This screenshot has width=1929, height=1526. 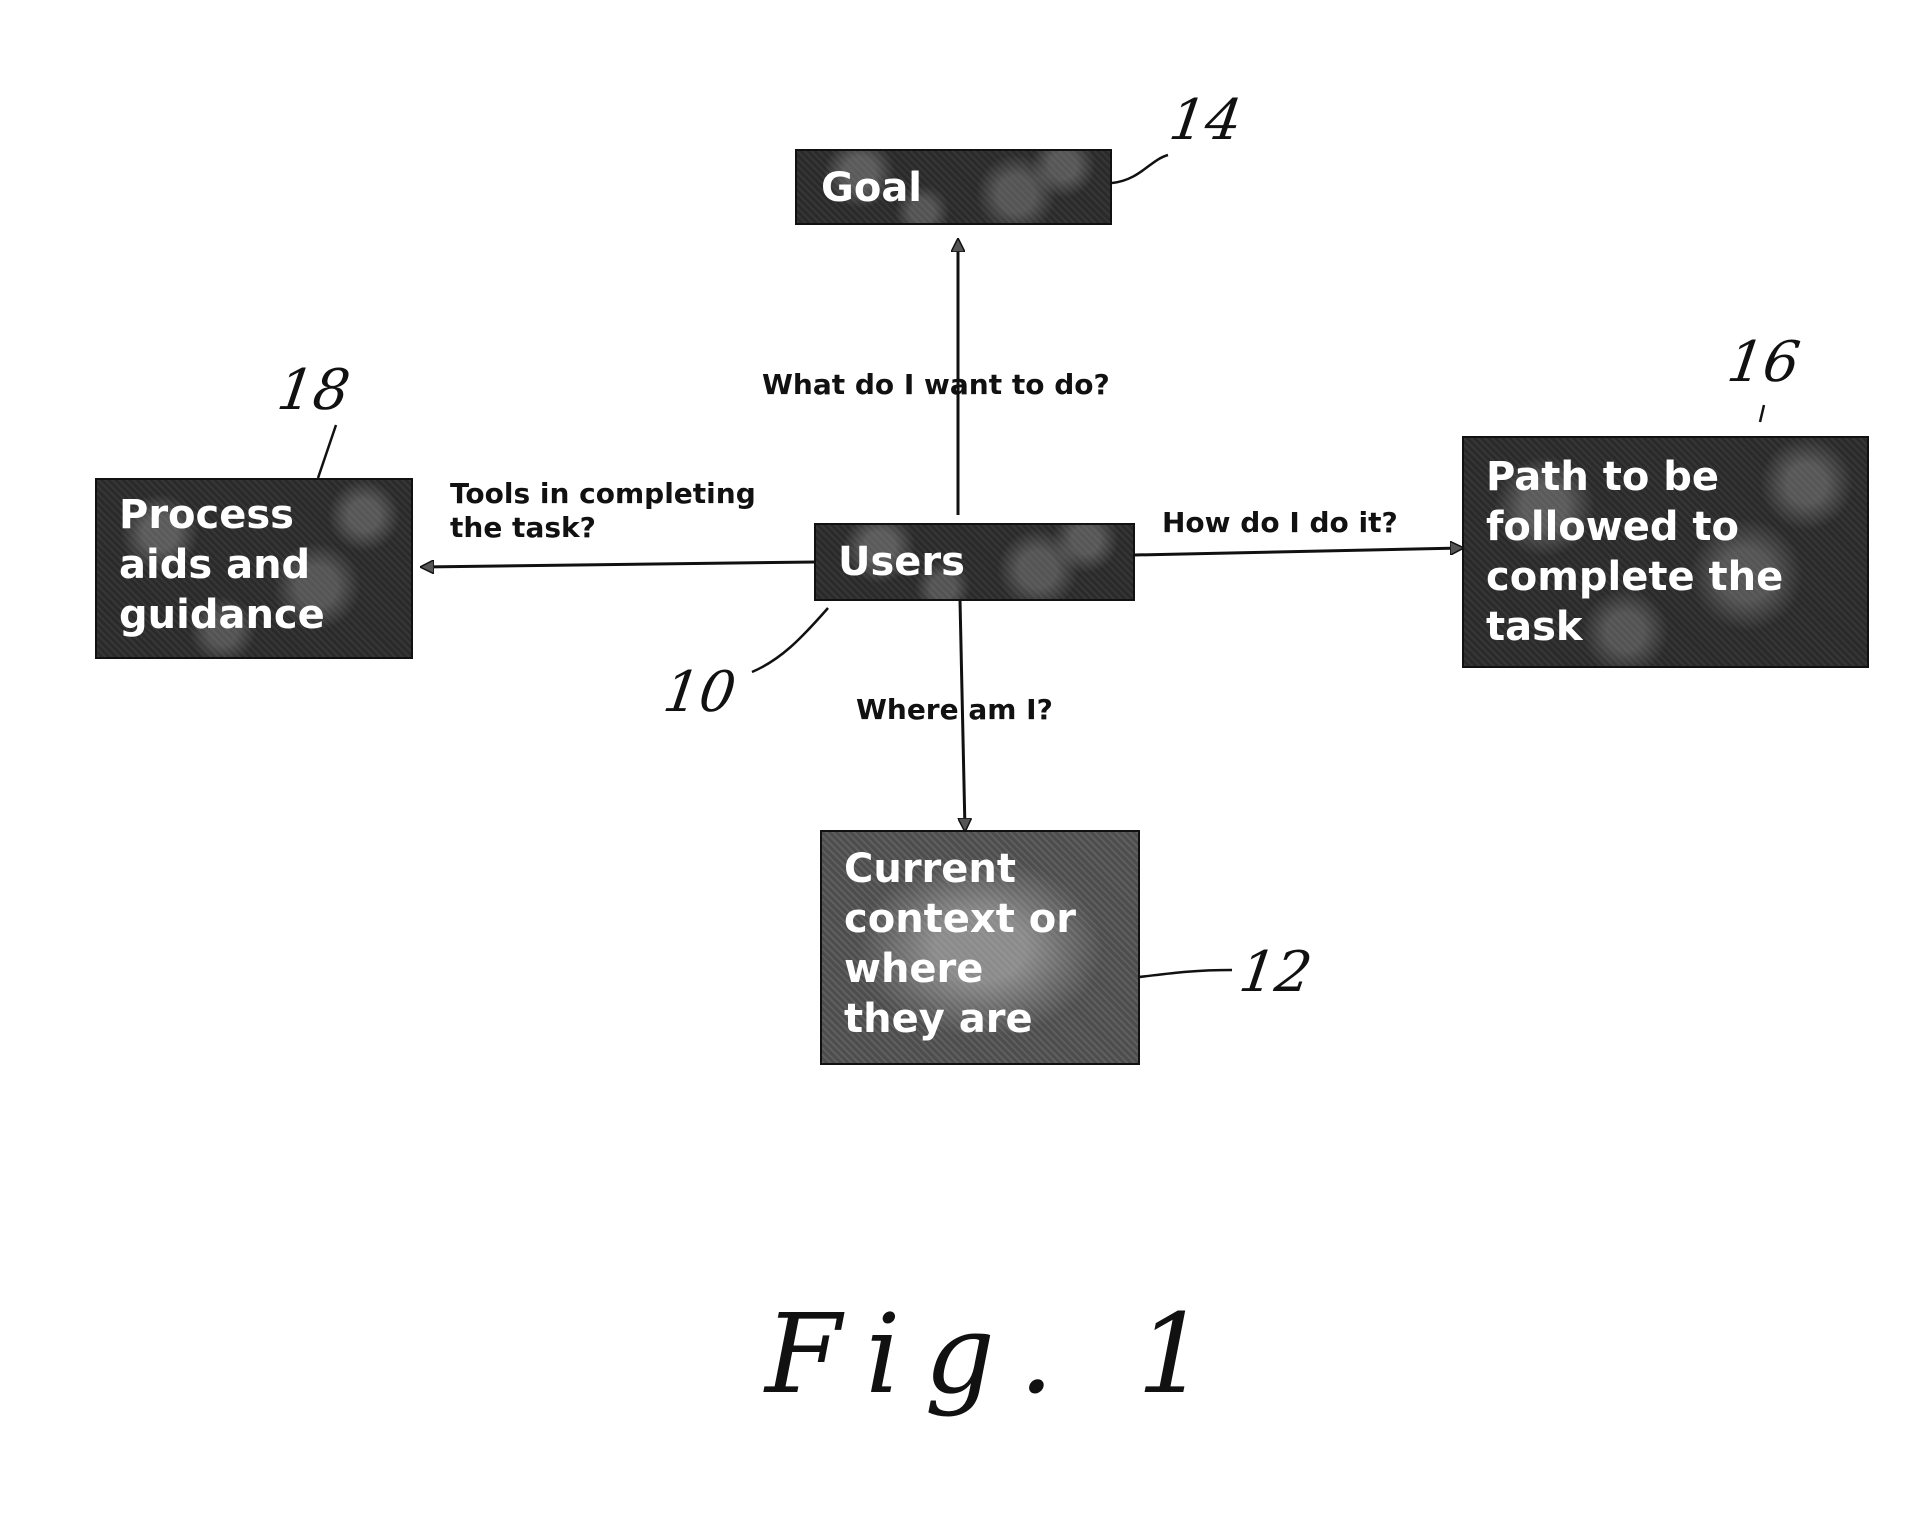 I want to click on node-path-to-complete: Path to be followed to complete the task, so click(x=1665, y=552).